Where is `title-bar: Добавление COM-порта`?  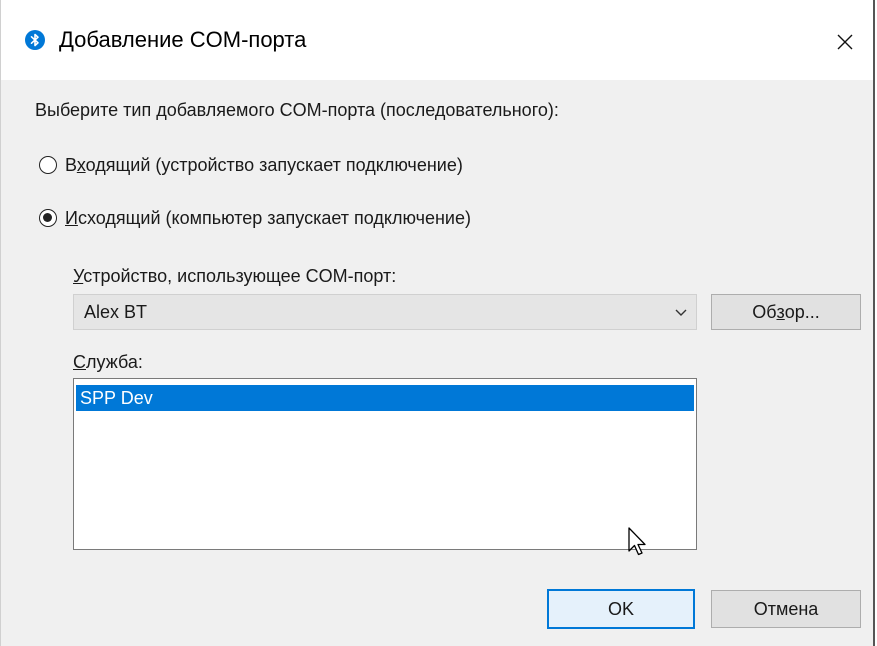
title-bar: Добавление COM-порта is located at coordinates (437, 40).